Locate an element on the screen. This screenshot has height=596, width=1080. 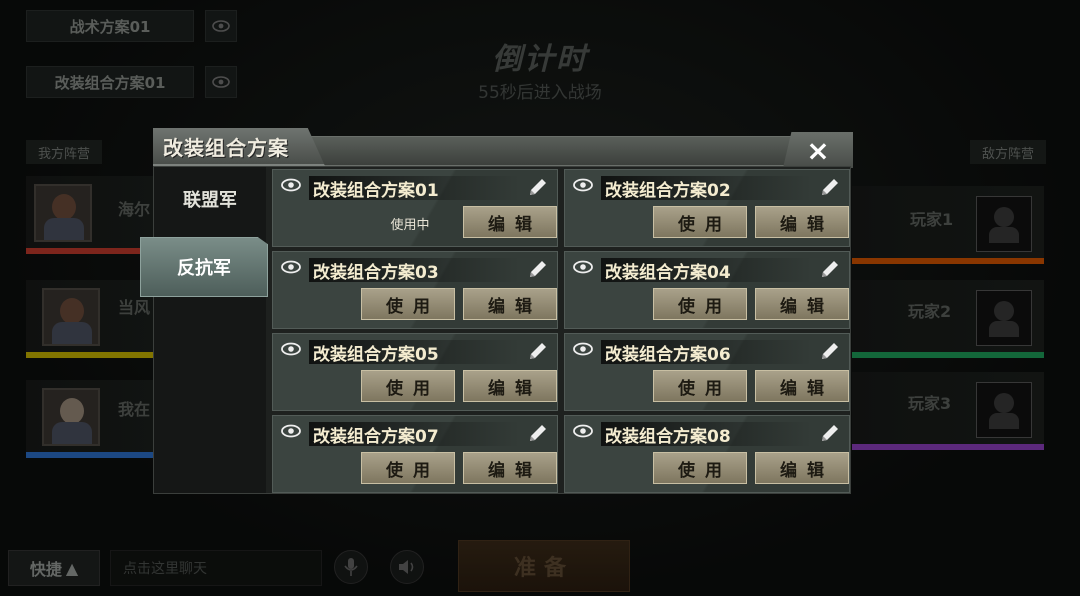
tab-label: 联盟军 is located at coordinates (210, 200).